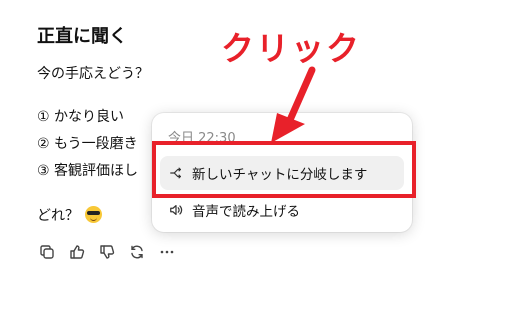 This screenshot has height=314, width=513. What do you see at coordinates (246, 212) in the screenshot?
I see `read-aloud-label: 音声で読み上げる` at bounding box center [246, 212].